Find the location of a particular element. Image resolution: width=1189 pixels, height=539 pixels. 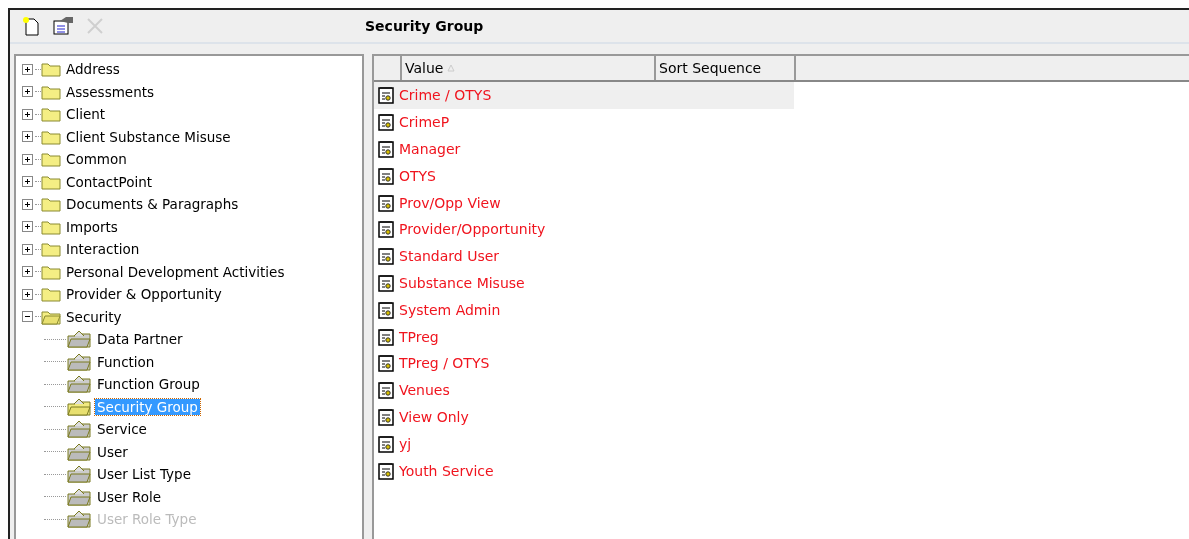

panel-title: Security Group is located at coordinates (424, 26).